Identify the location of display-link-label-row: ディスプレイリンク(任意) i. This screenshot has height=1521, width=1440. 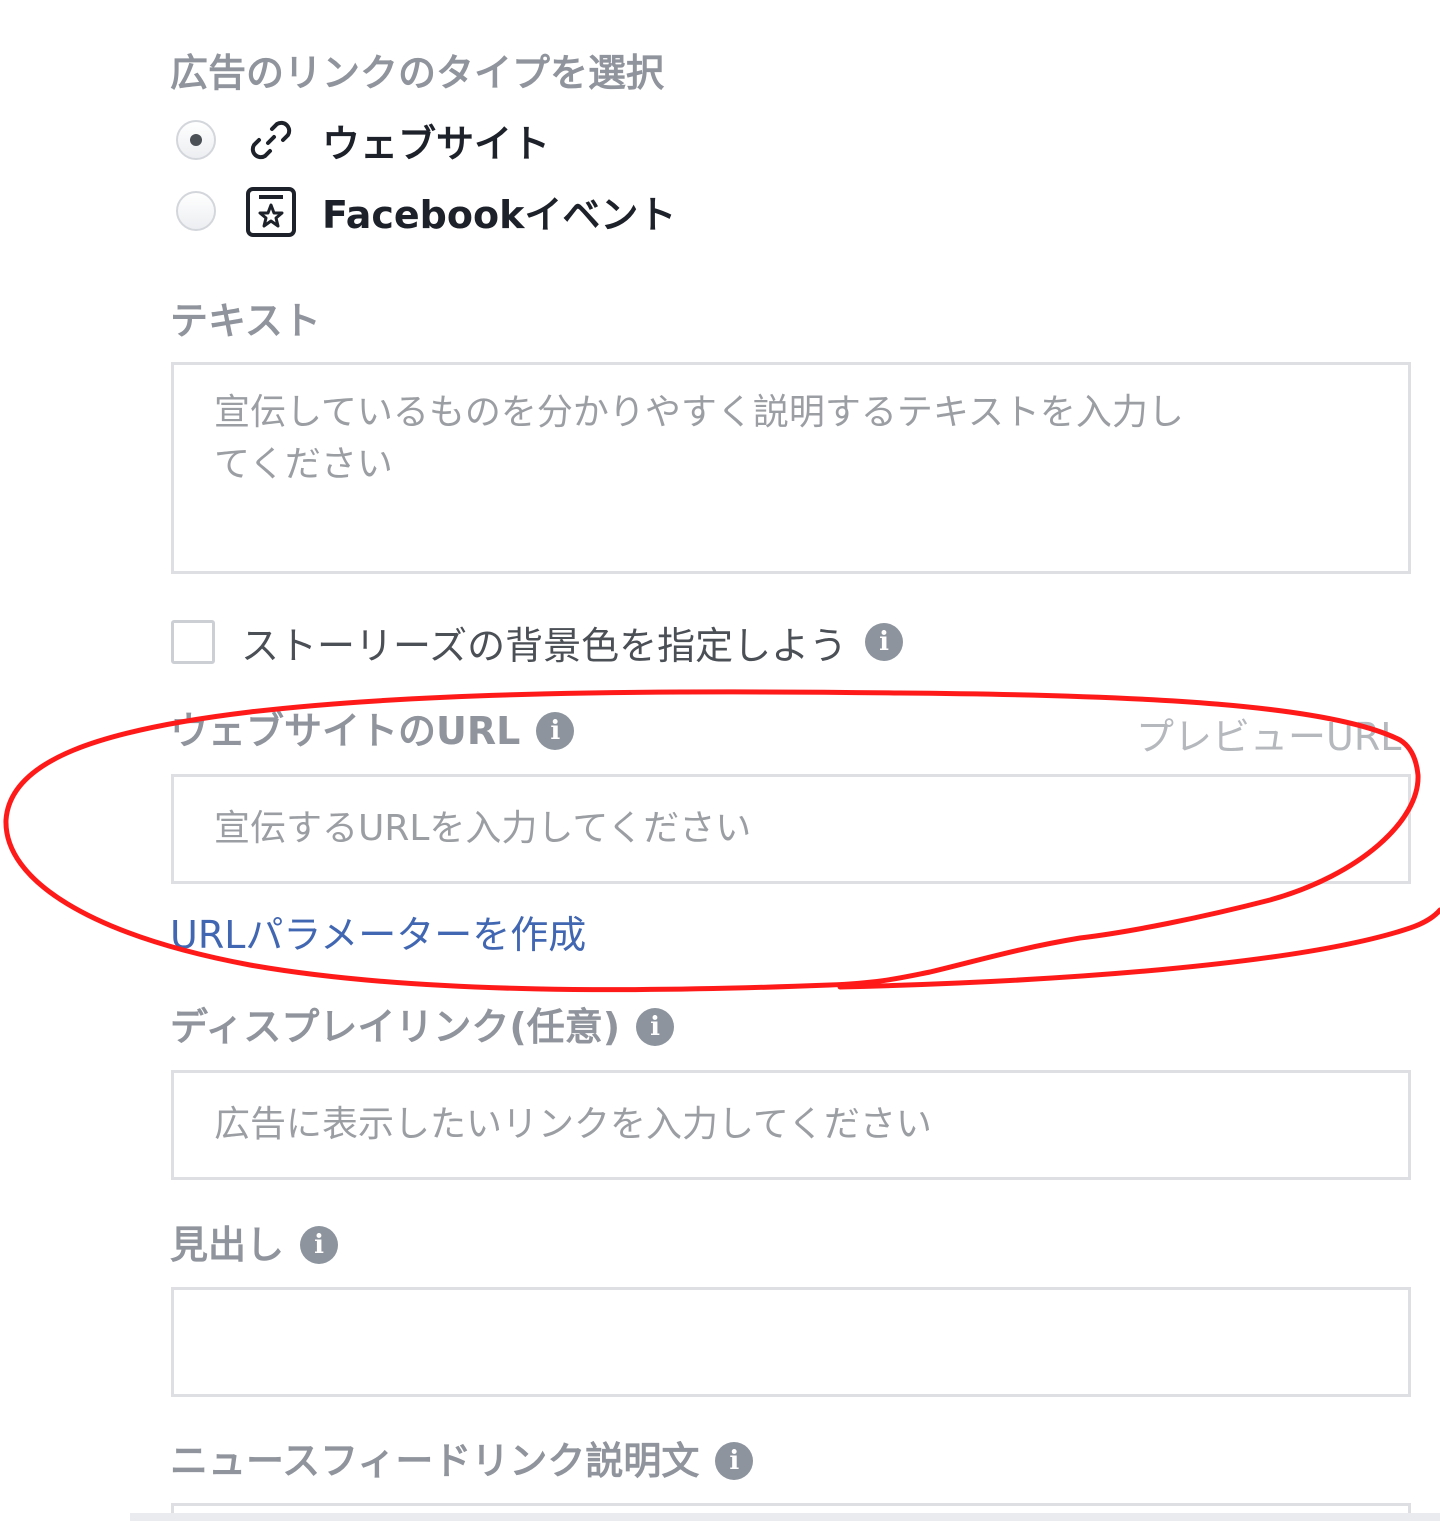
(422, 1027).